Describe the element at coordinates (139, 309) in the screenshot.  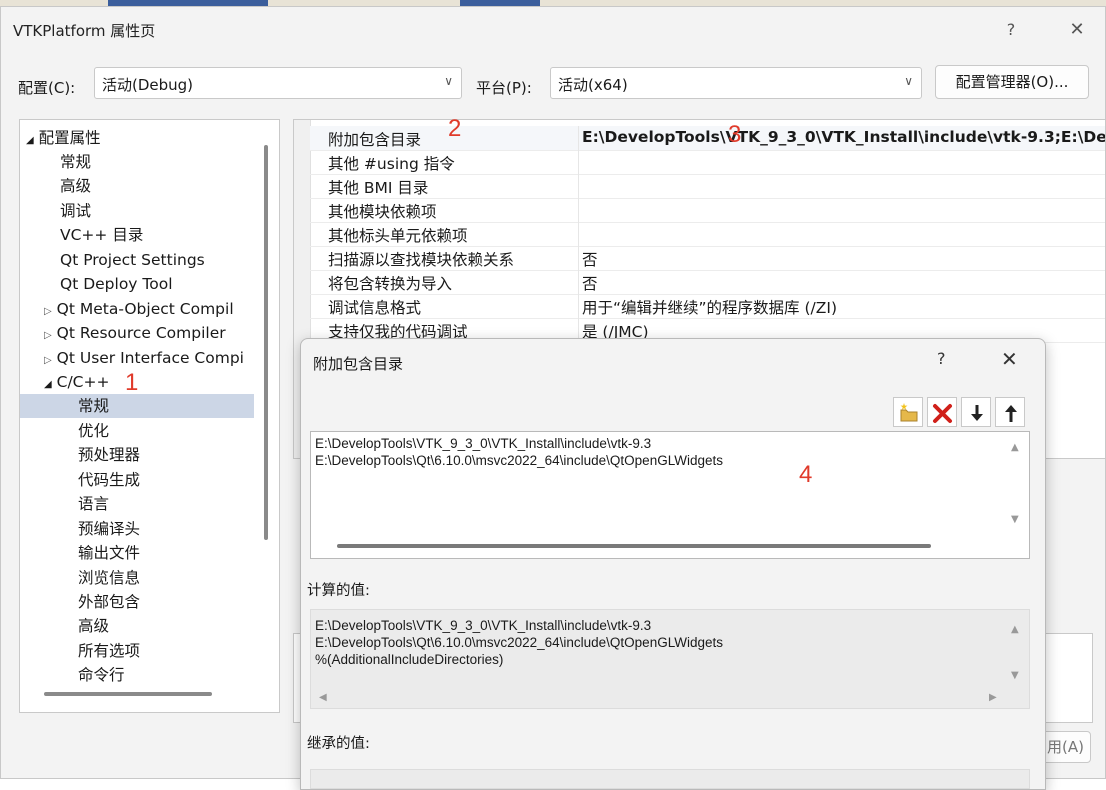
I see `tree-item-qt-moc: ▷ Qt Meta-Object Compil` at that location.